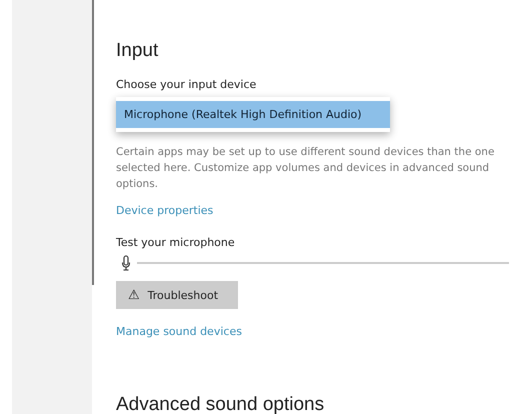  I want to click on dropdown-item: Microphone (Realtek High Definition Audio), so click(253, 114).